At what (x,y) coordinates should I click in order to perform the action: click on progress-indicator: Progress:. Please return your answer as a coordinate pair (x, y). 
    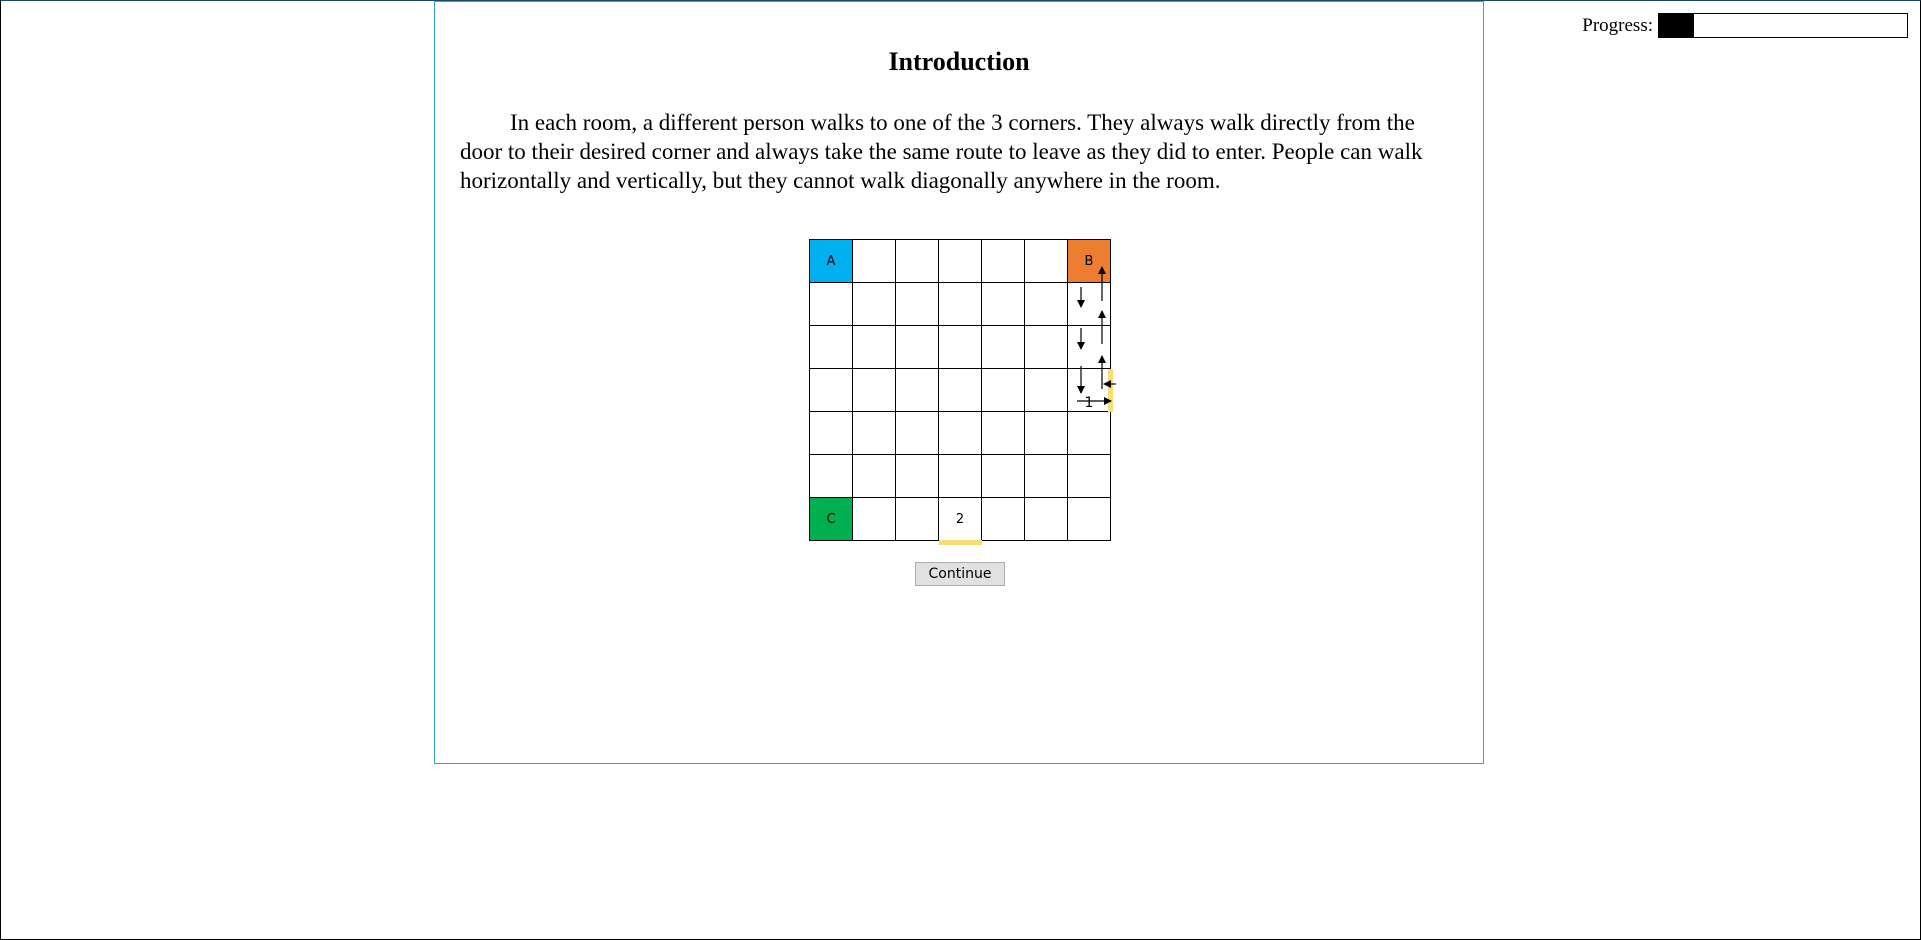
    Looking at the image, I should click on (1745, 25).